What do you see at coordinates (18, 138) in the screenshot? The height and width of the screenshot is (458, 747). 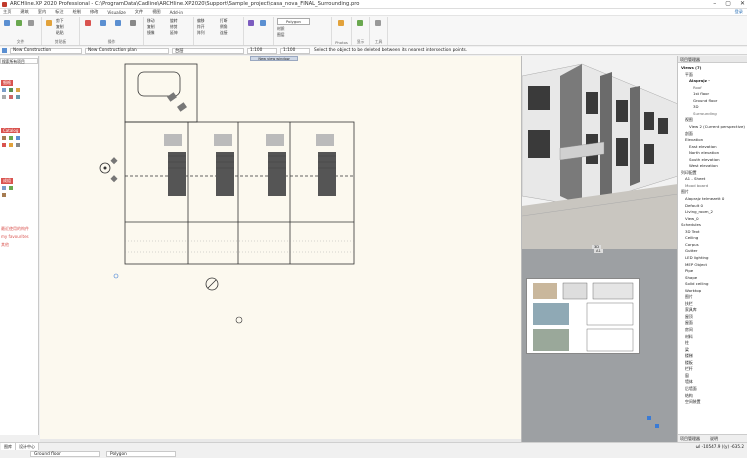 I see `lamp-icon` at bounding box center [18, 138].